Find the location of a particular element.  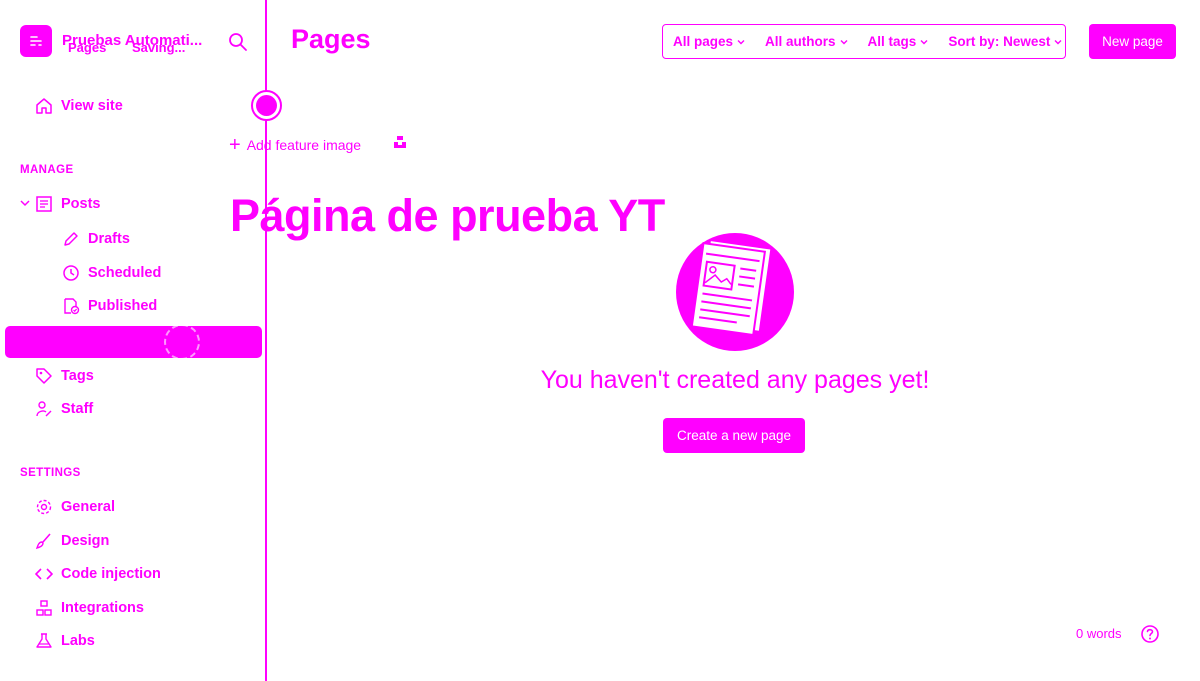

sidebar-item-drafts: Drafts is located at coordinates (95, 239).